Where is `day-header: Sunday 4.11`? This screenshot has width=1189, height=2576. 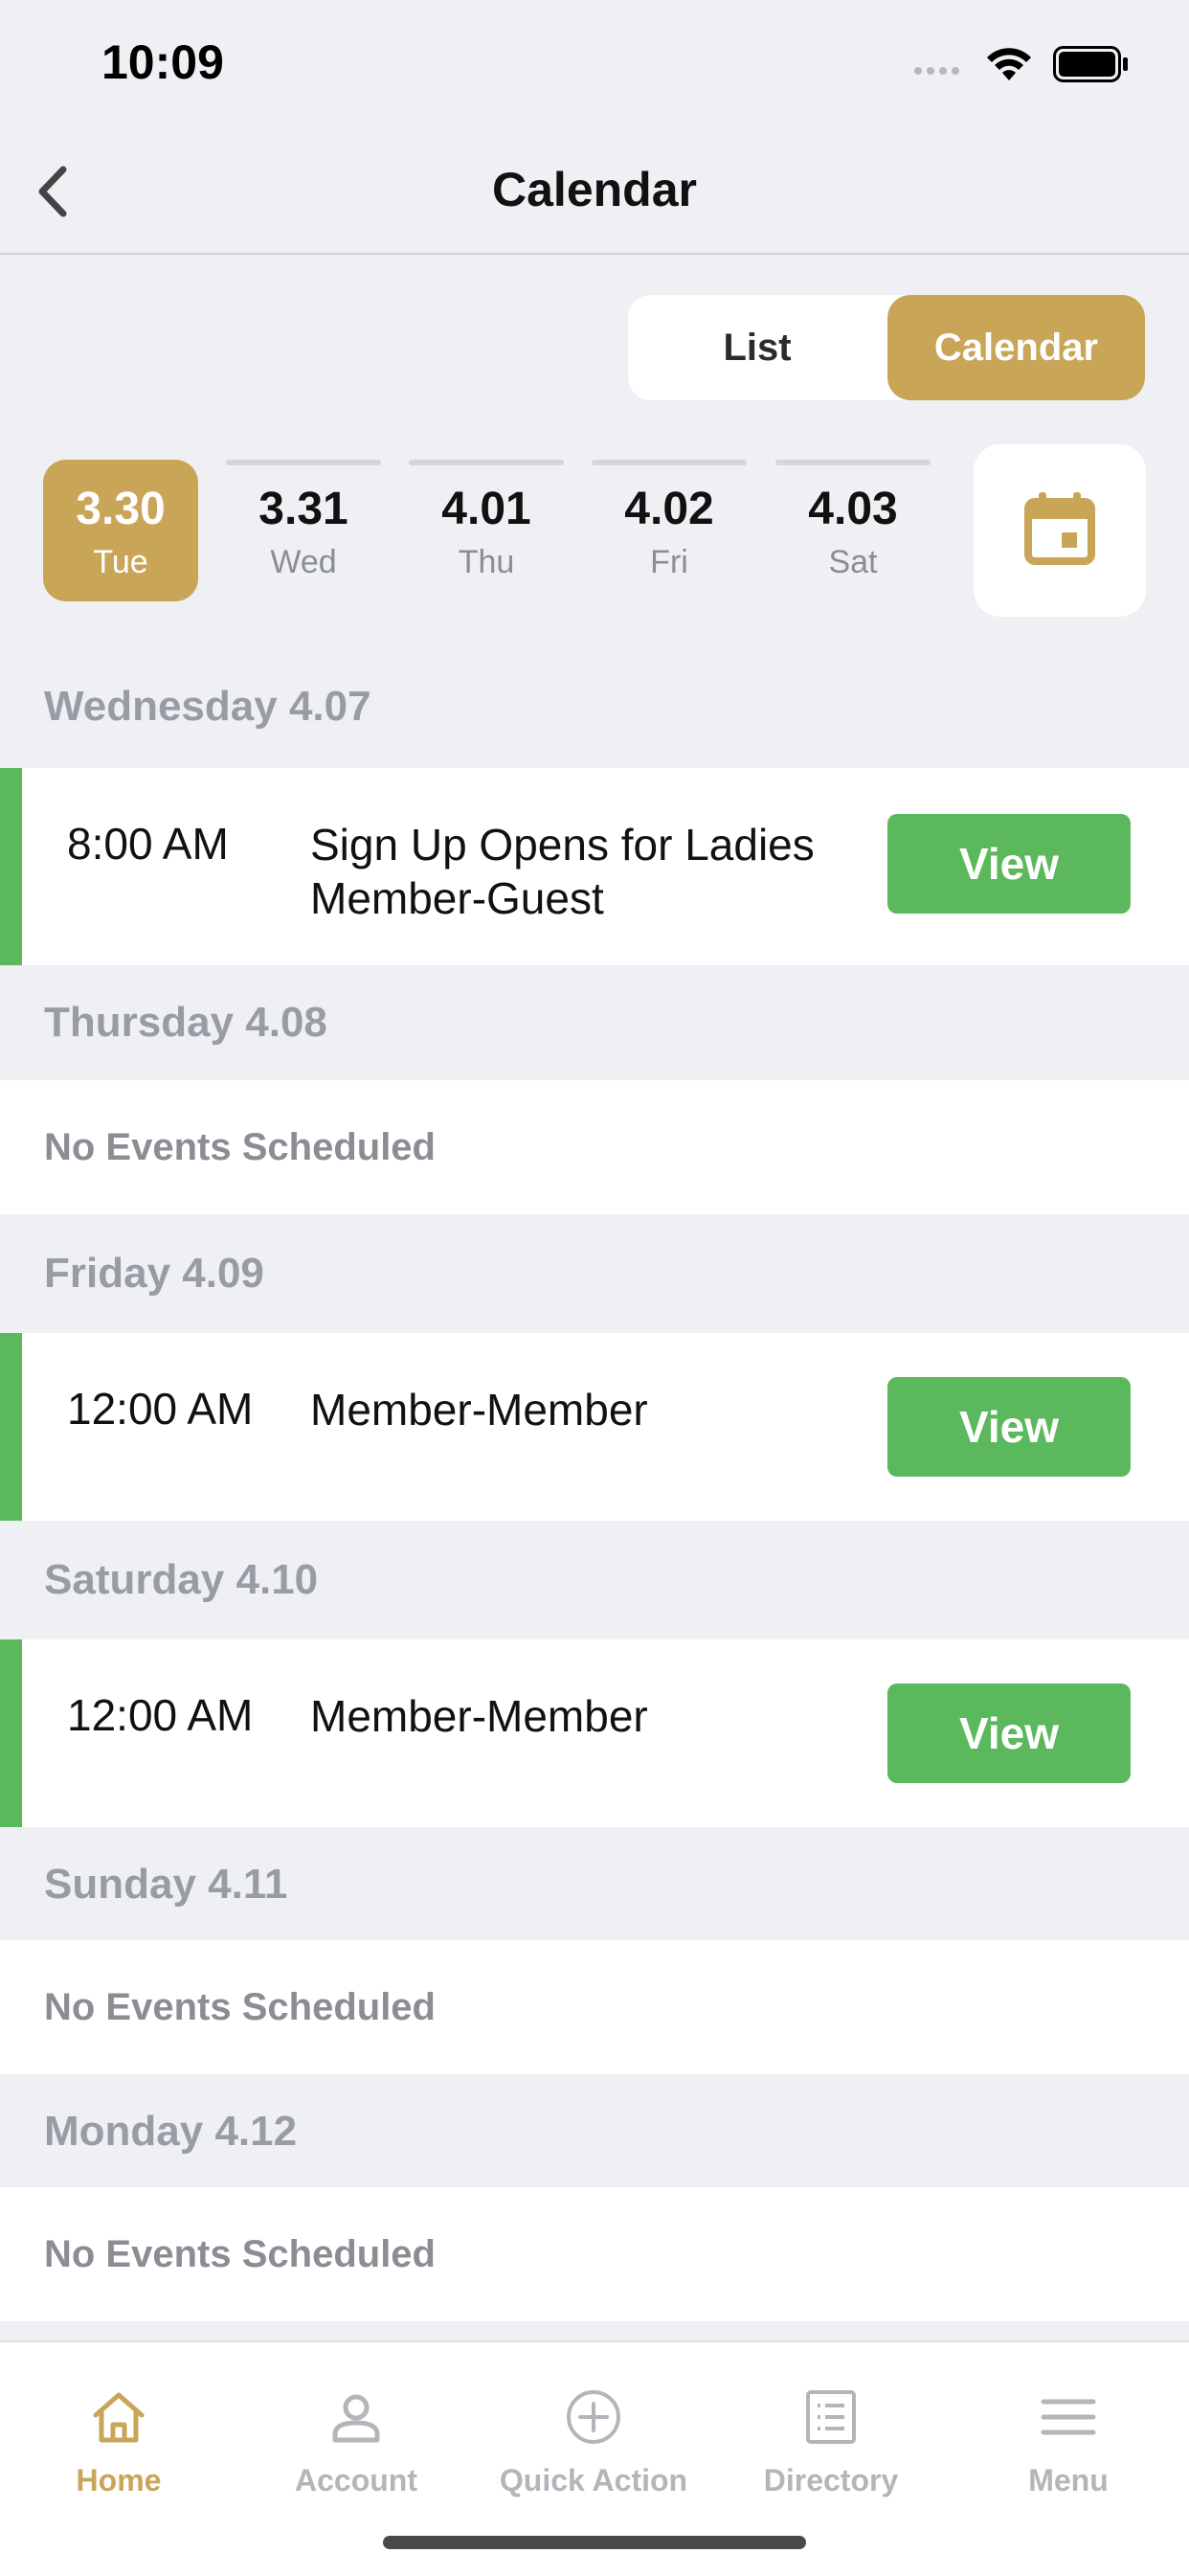 day-header: Sunday 4.11 is located at coordinates (594, 1883).